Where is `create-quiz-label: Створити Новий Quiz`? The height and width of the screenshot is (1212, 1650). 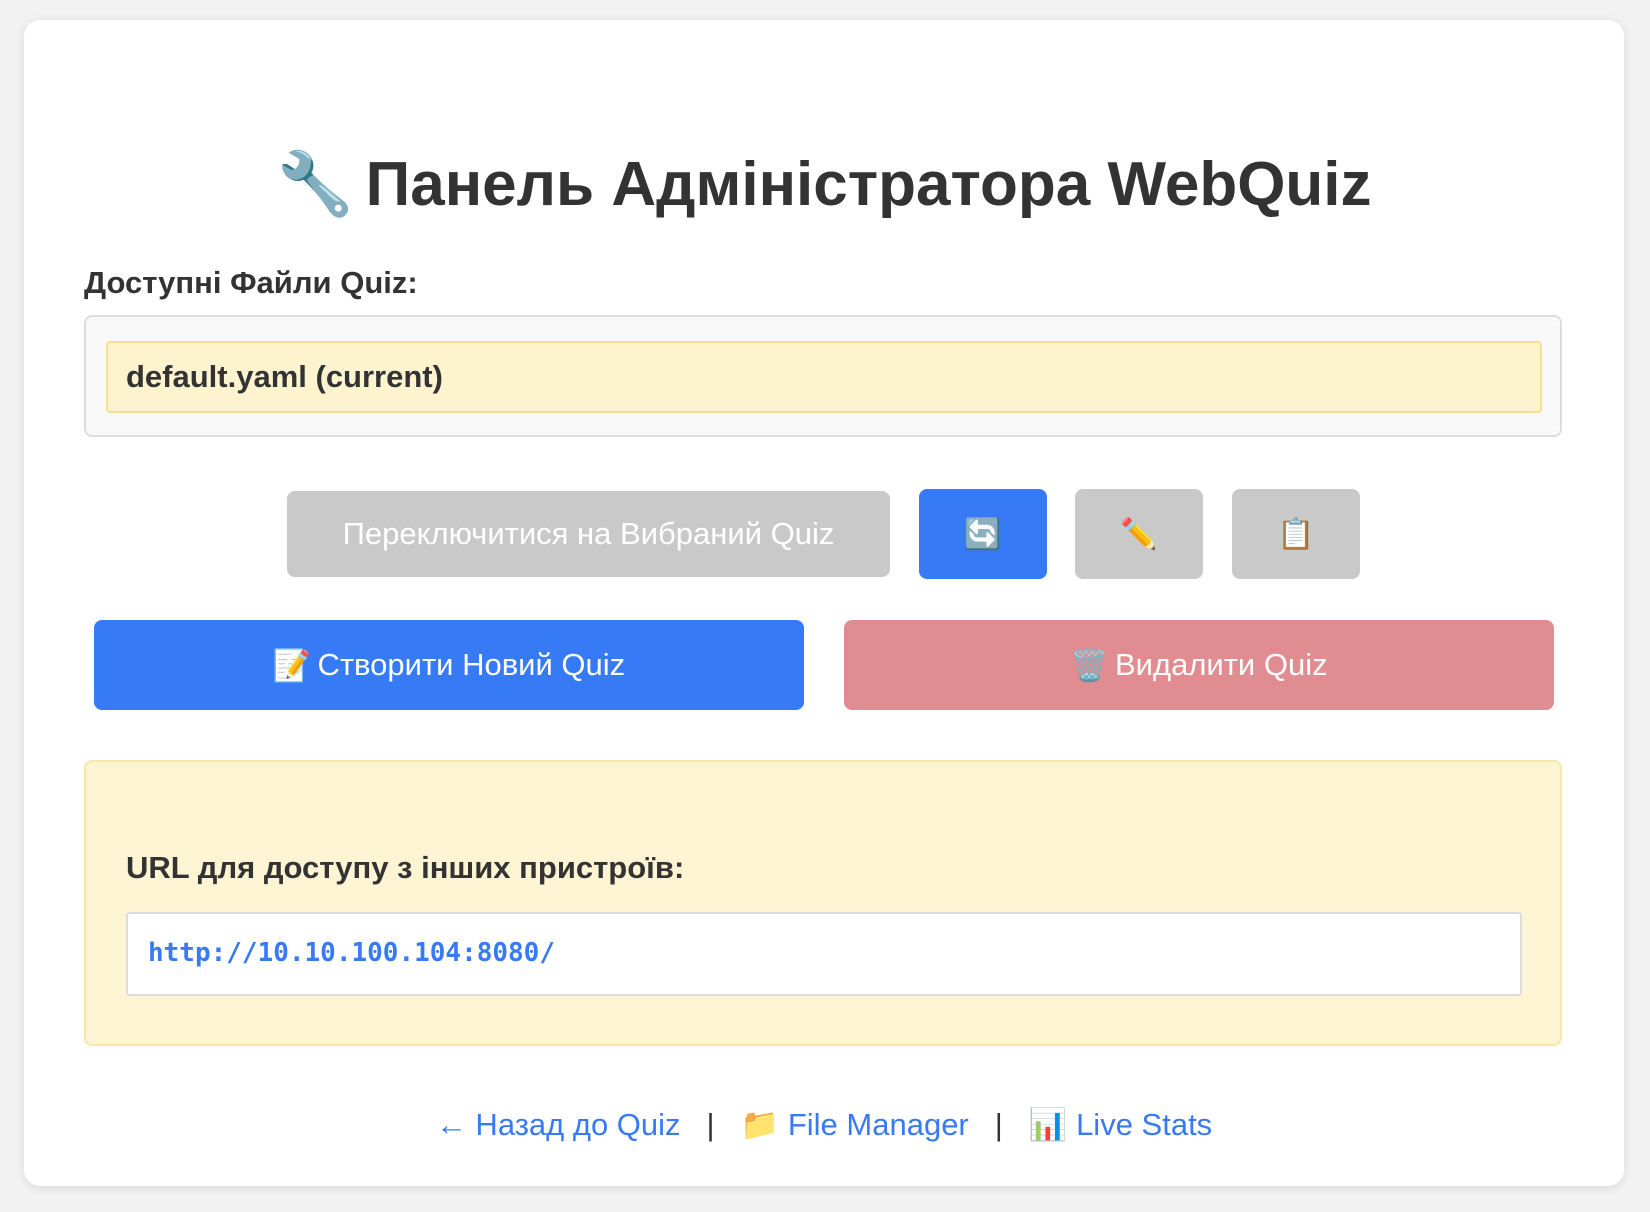
create-quiz-label: Створити Новий Quiz is located at coordinates (471, 664).